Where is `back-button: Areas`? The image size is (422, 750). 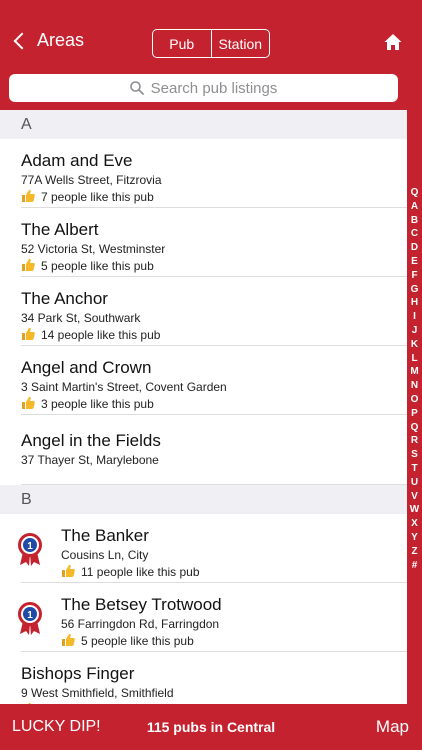
back-button: Areas is located at coordinates (48, 40).